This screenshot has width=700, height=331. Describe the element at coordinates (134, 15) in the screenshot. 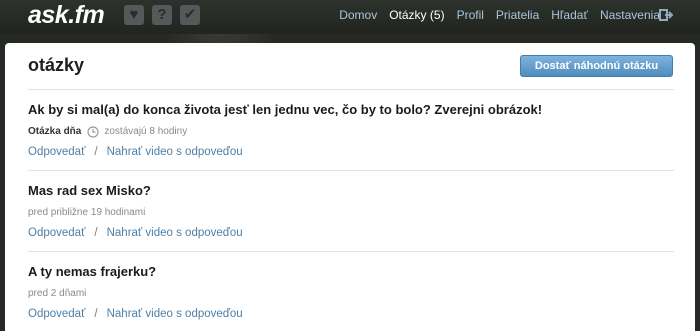

I see `likes-icon: ♥` at that location.